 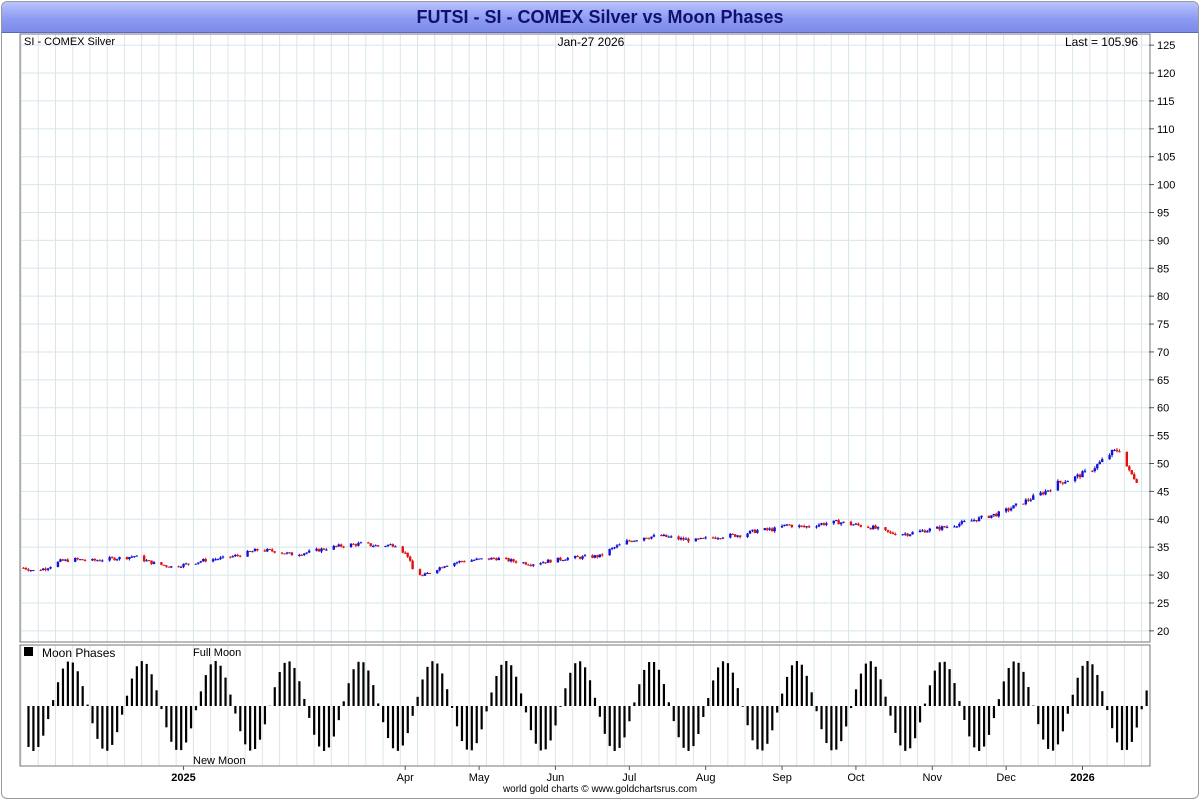 What do you see at coordinates (1163, 409) in the screenshot?
I see `y-tick-label: 60` at bounding box center [1163, 409].